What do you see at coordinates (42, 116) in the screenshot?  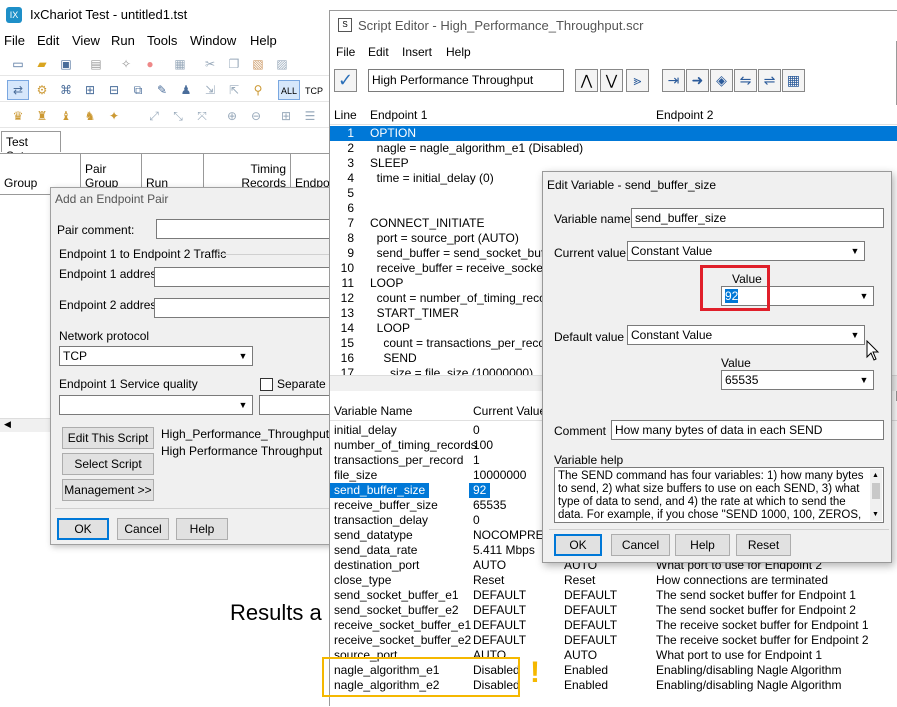 I see `sort-asc-icon: ♜` at bounding box center [42, 116].